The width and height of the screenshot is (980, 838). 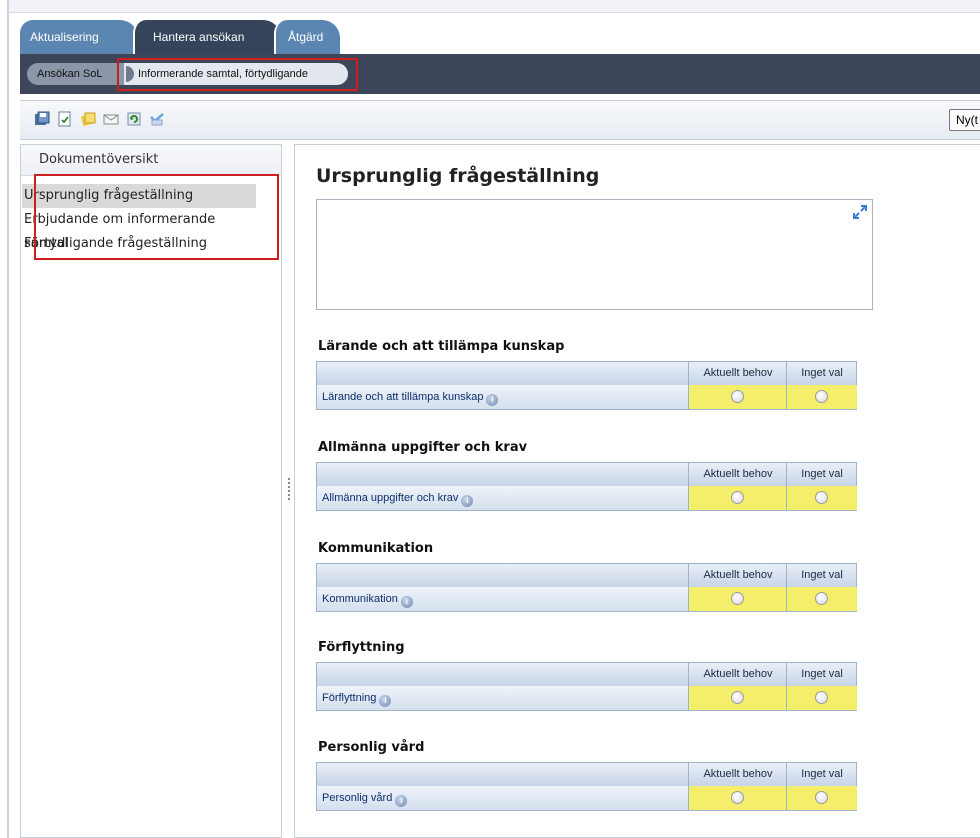 What do you see at coordinates (398, 498) in the screenshot?
I see `row-label: Allmänna uppgifter och krav i` at bounding box center [398, 498].